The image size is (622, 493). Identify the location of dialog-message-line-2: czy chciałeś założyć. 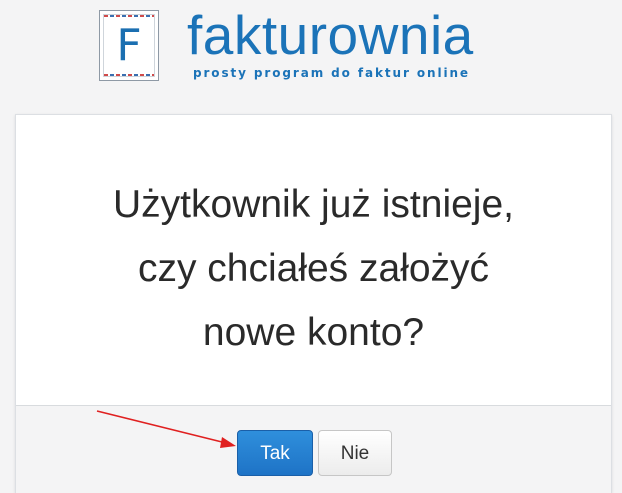
(313, 268).